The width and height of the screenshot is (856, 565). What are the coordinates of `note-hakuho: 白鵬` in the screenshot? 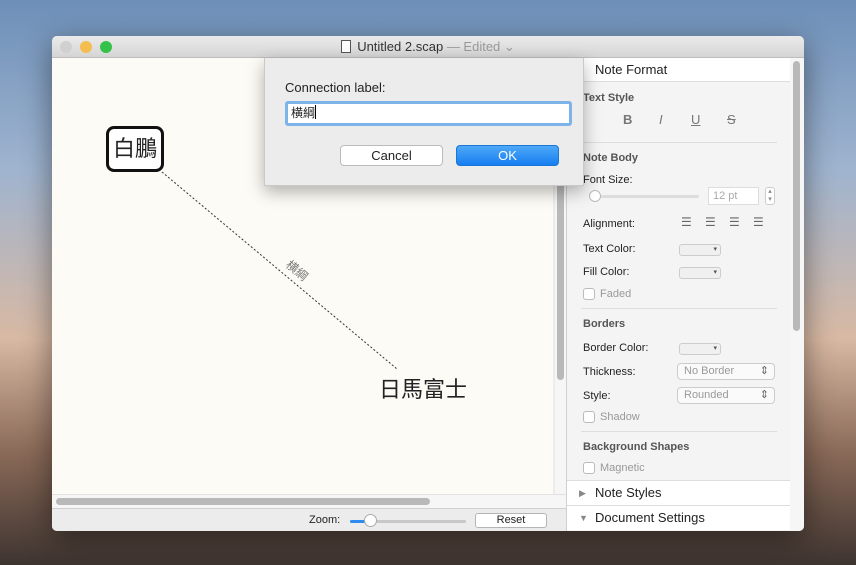 It's located at (135, 149).